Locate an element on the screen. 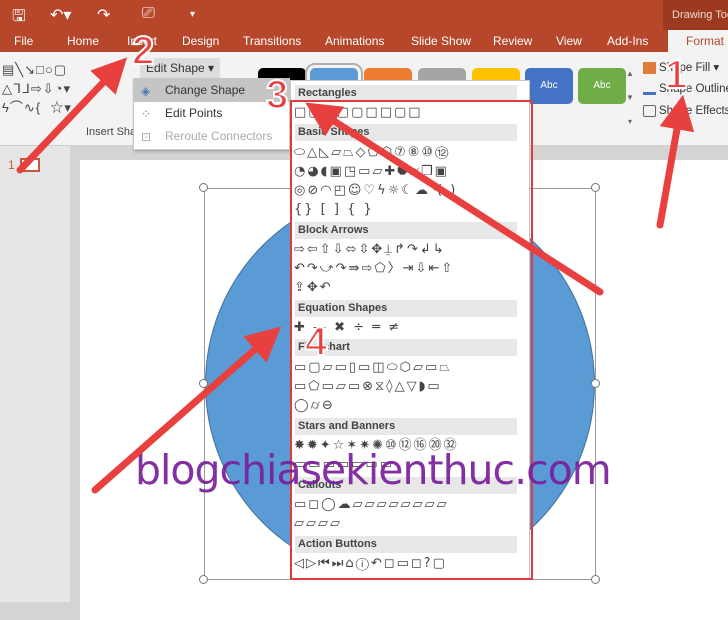 The height and width of the screenshot is (620, 728). annotation-1: 1 is located at coordinates (676, 75).